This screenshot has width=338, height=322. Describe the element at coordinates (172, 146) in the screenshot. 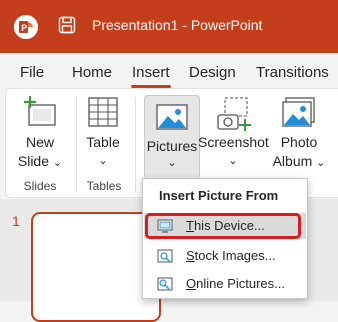

I see `pictures-label: Pictures` at that location.